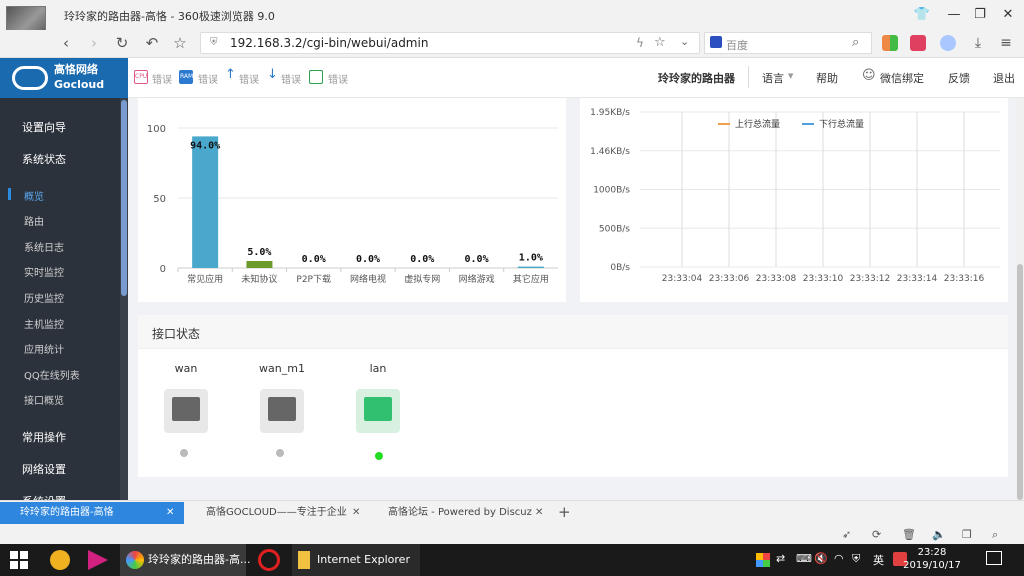  Describe the element at coordinates (918, 43) in the screenshot. I see `extension-icon` at that location.